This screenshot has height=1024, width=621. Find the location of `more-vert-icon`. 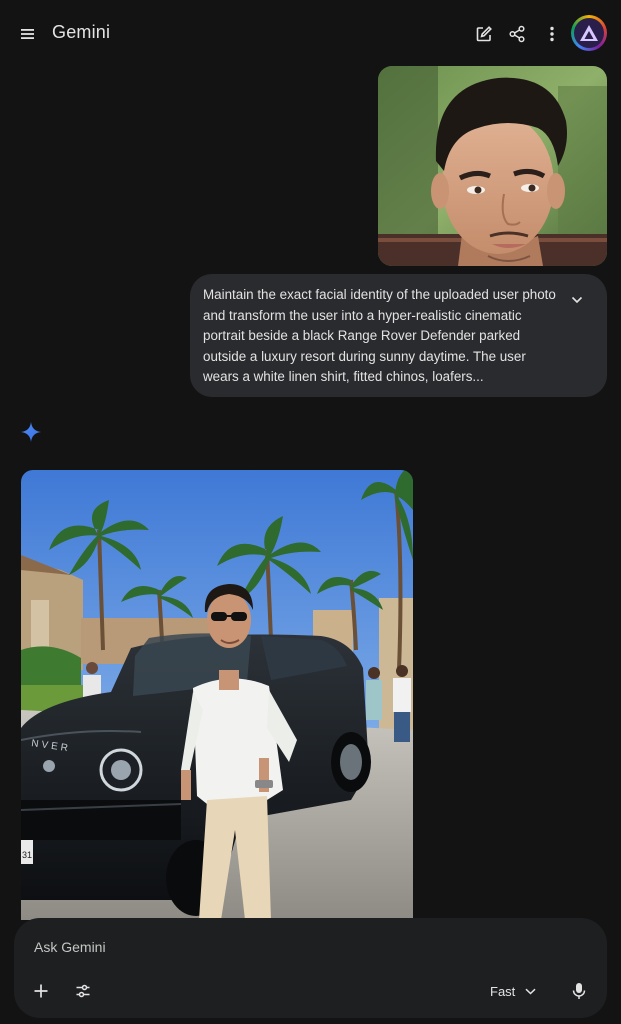

more-vert-icon is located at coordinates (552, 34).